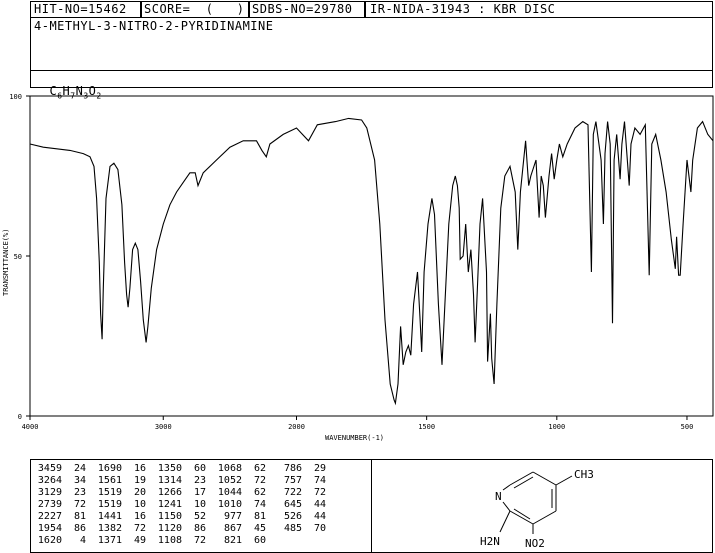 This screenshot has width=715, height=553. Describe the element at coordinates (537, 509) in the screenshot. I see `molecule-structure: CH3 N H2N NO2` at that location.